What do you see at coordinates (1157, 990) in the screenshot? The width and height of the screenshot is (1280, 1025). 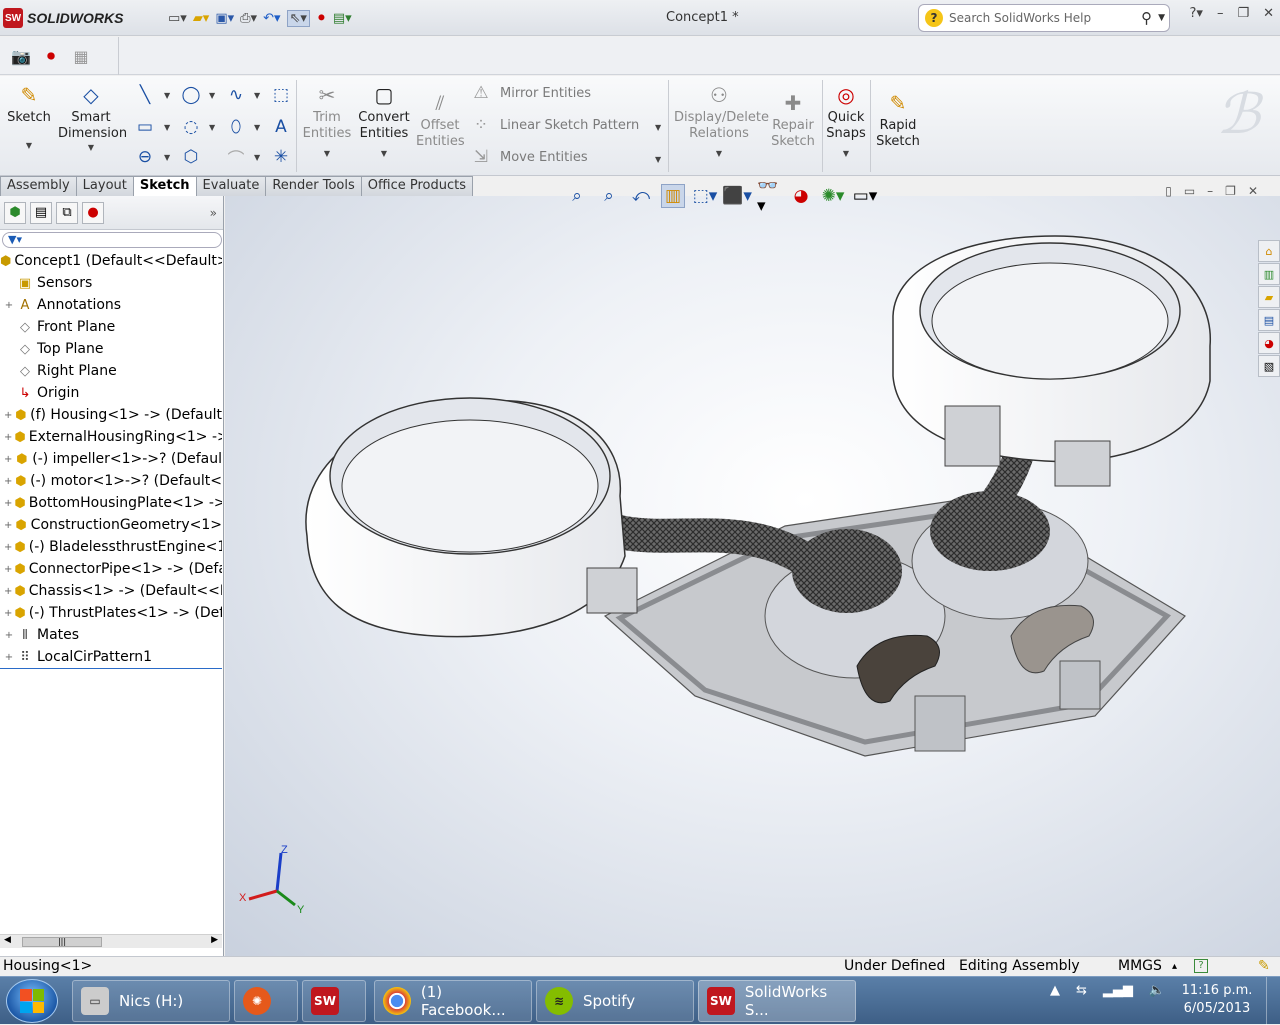 I see `volume-icon: 🔈` at bounding box center [1157, 990].